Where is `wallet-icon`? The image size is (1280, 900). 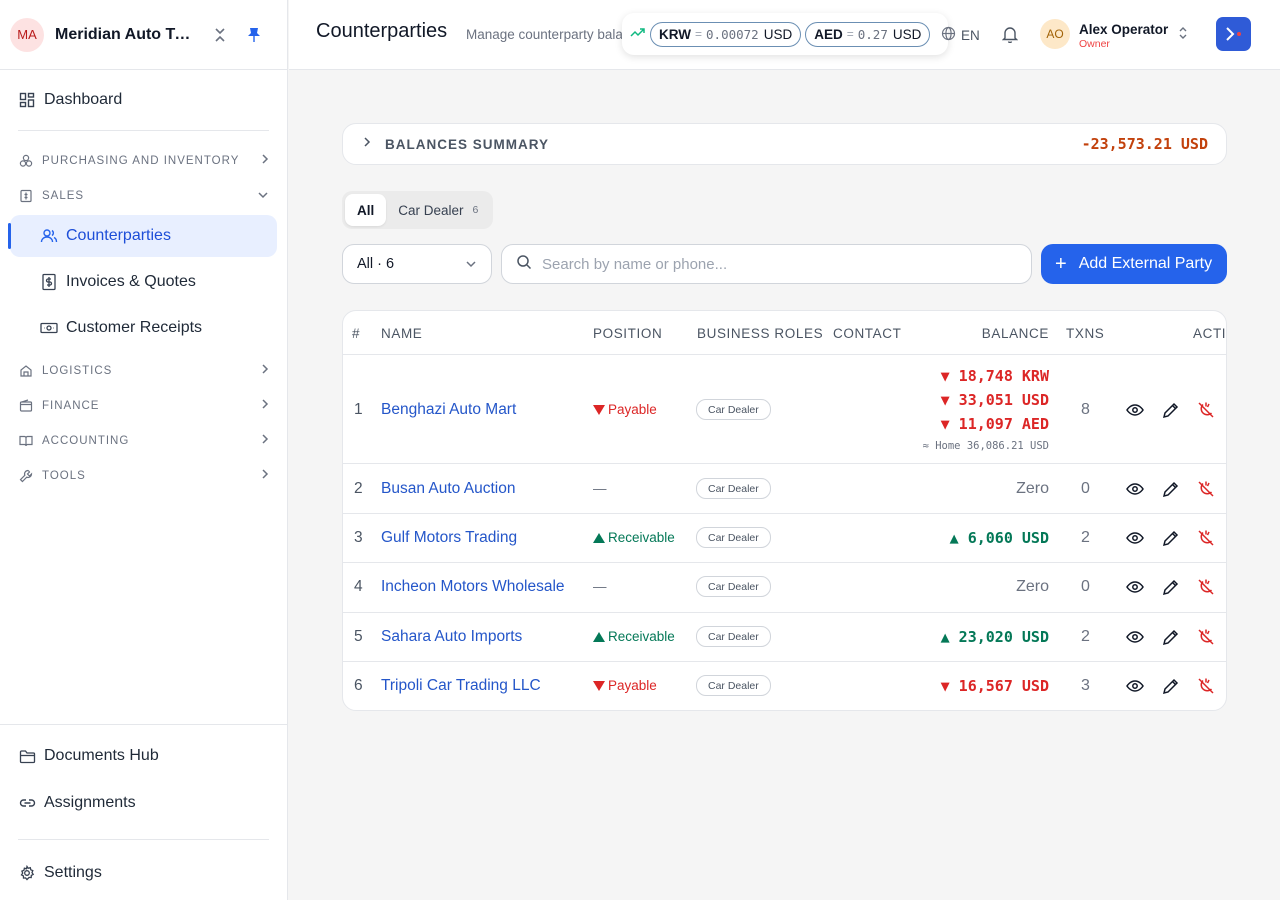
wallet-icon is located at coordinates (26, 406).